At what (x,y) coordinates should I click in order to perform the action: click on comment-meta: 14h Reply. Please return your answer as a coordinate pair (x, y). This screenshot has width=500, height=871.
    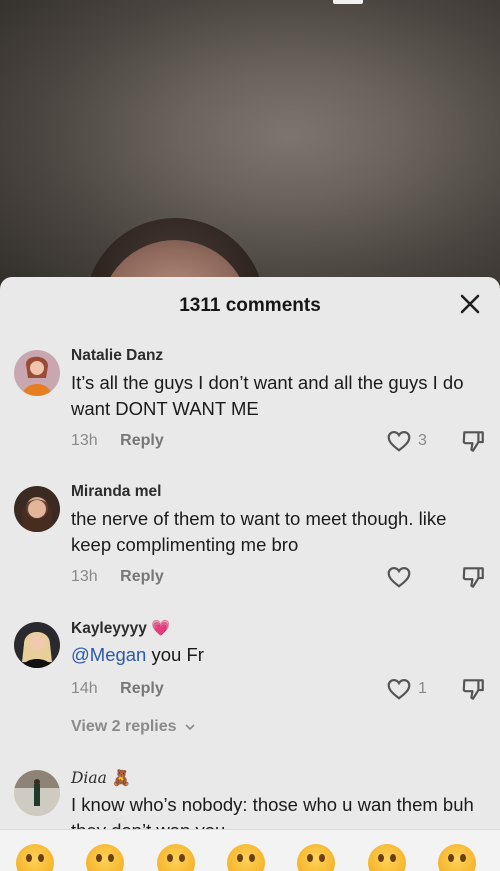
    Looking at the image, I should click on (117, 689).